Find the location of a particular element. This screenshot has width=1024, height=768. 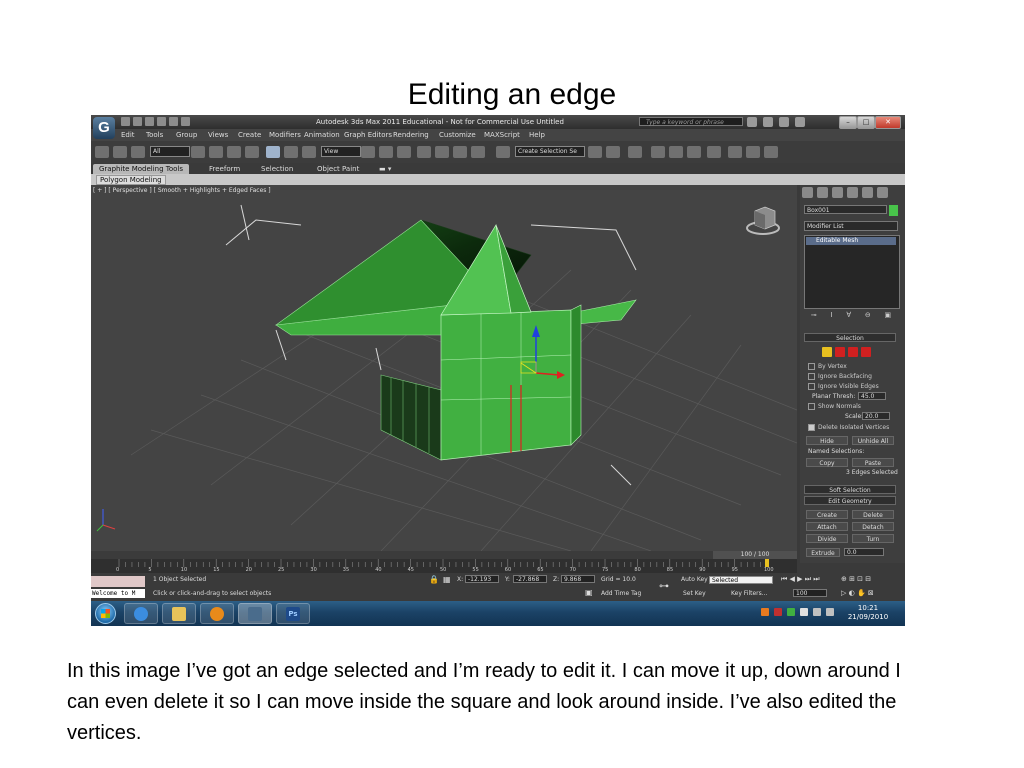

snaps-toggle-icon is located at coordinates (424, 152).